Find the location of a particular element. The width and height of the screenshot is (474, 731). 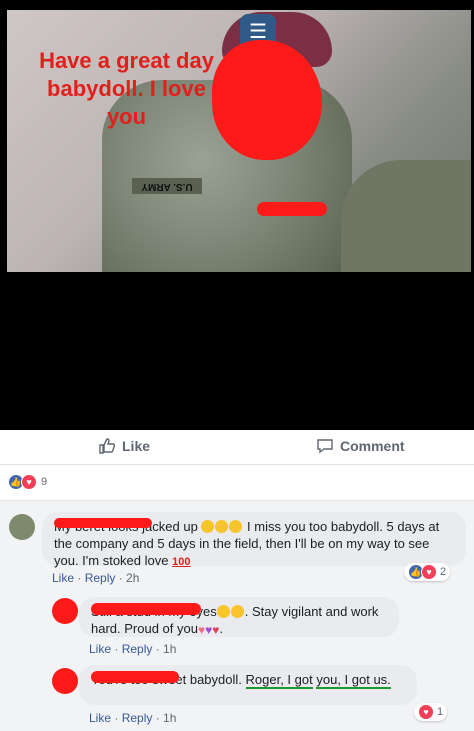

comment-time: 2h is located at coordinates (133, 578).